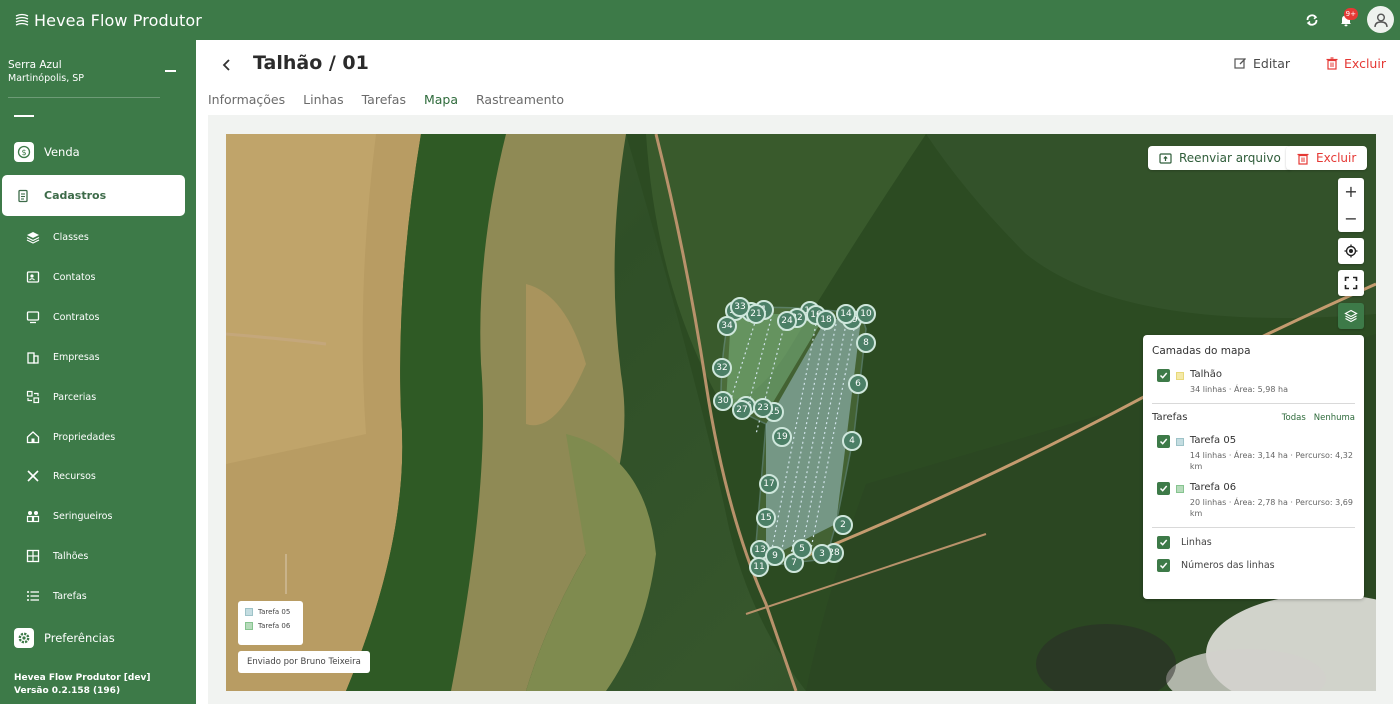 The image size is (1400, 704). What do you see at coordinates (1228, 565) in the screenshot?
I see `line-numbers-label: Números das linhas` at bounding box center [1228, 565].